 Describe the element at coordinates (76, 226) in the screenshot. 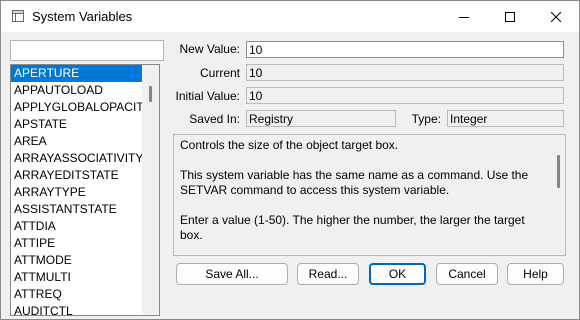

I see `variable-list-item: ATTDIA` at that location.